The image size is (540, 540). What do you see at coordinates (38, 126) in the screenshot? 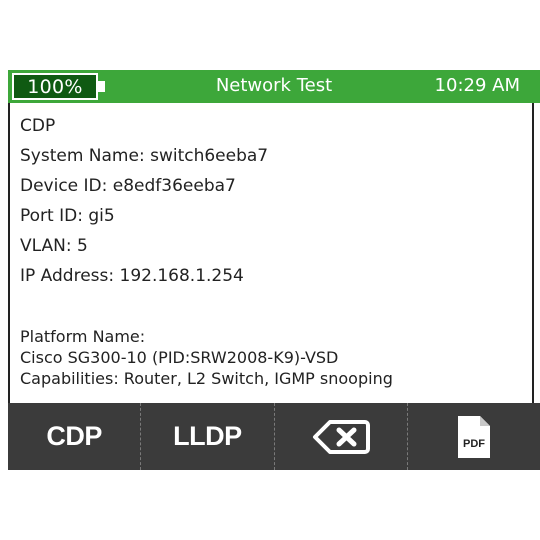
I see `protocol-heading: CDP` at bounding box center [38, 126].